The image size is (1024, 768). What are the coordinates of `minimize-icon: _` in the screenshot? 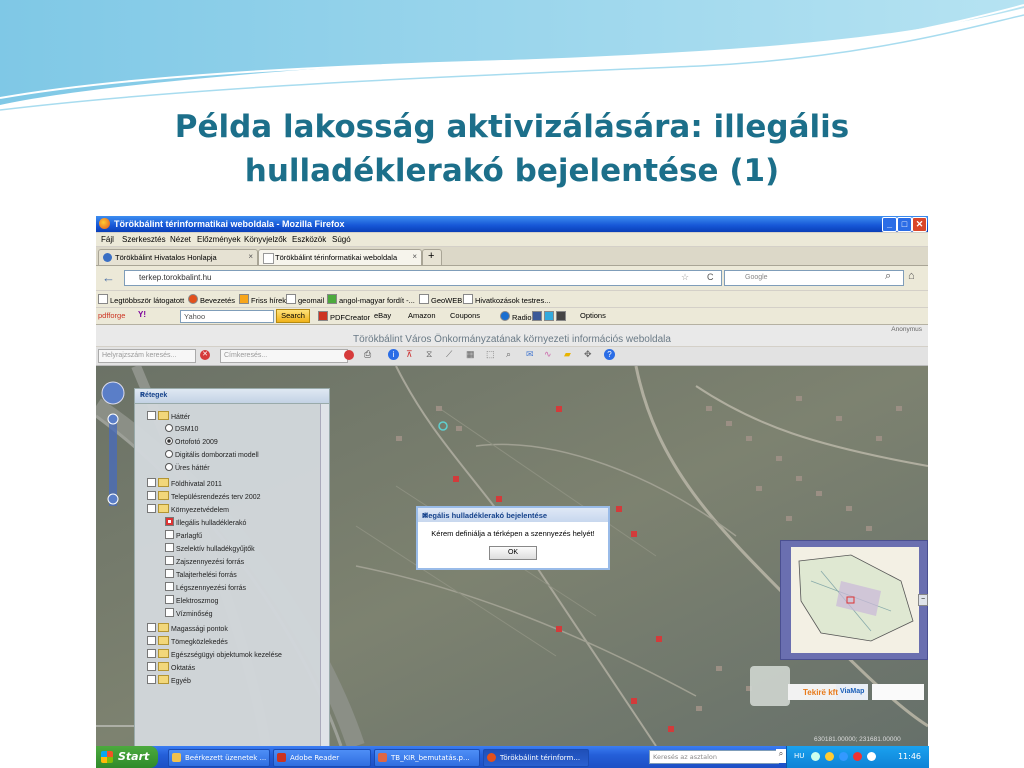 It's located at (889, 224).